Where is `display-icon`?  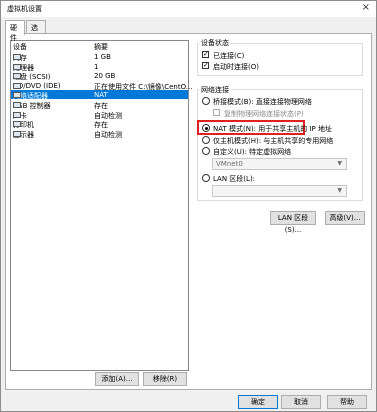
display-icon is located at coordinates (17, 133).